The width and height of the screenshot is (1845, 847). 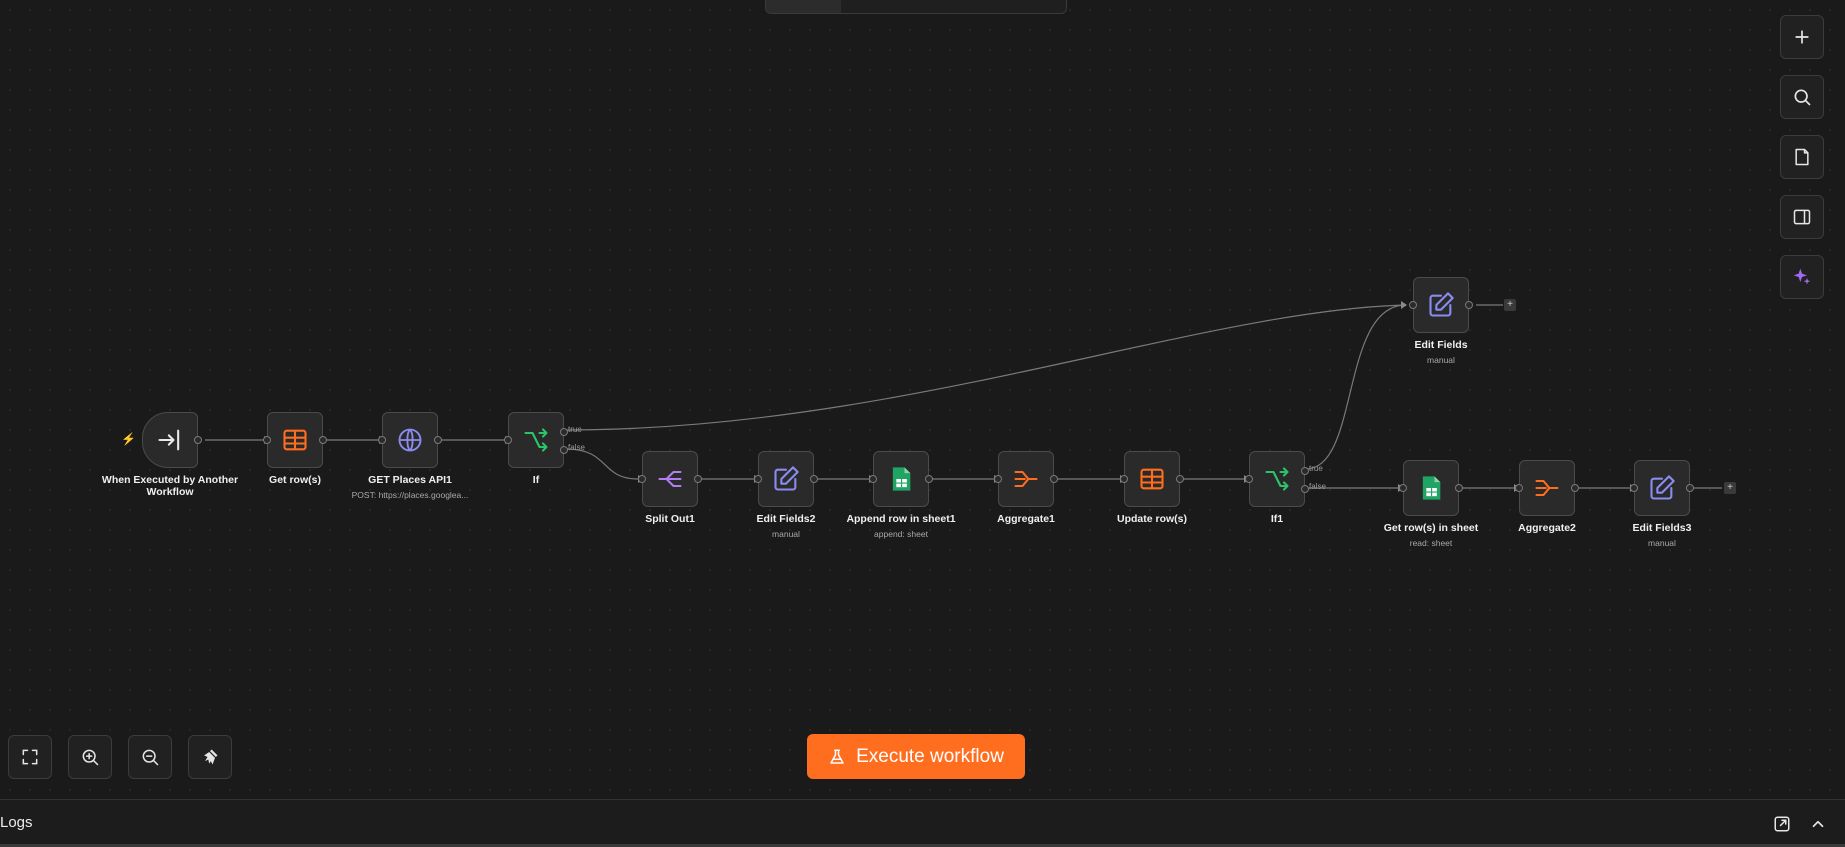 I want to click on tidy-up-button, so click(x=210, y=757).